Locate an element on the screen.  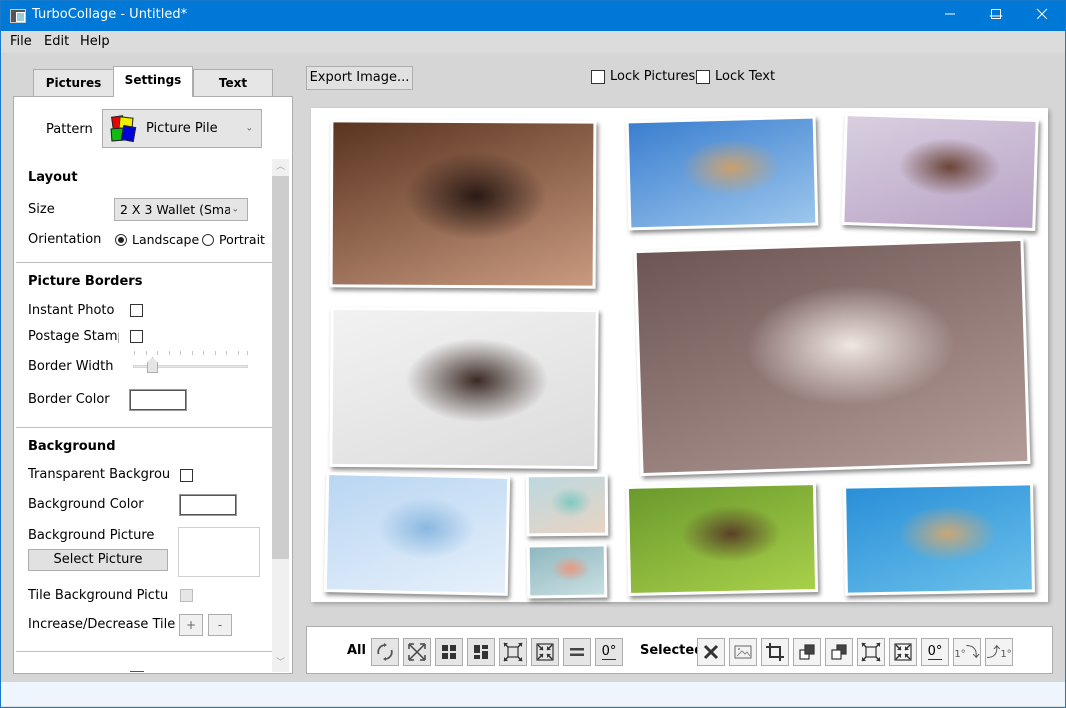
background-picture-preview is located at coordinates (219, 552).